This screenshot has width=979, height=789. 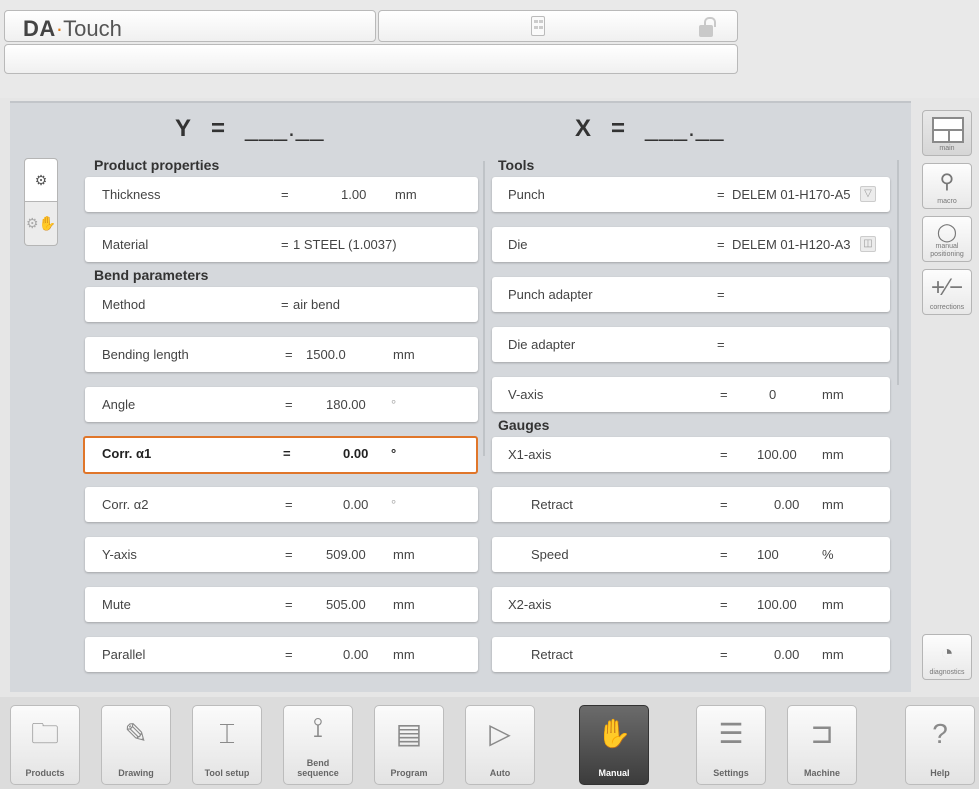 I want to click on y-axis-readout: Y = ___.__, so click(x=250, y=128).